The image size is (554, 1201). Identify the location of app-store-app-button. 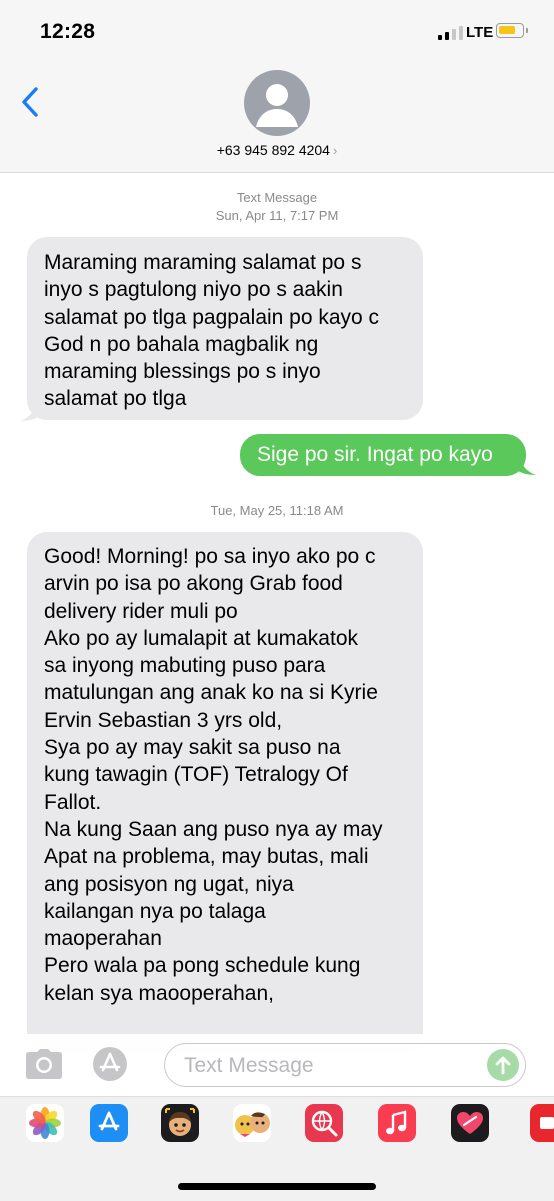
(109, 1123).